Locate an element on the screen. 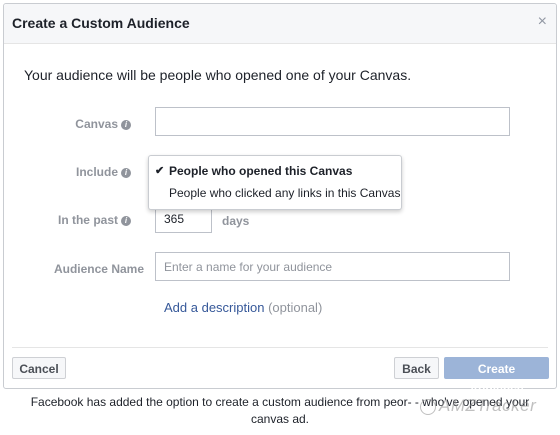 This screenshot has height=435, width=560. past-label-text: In the past is located at coordinates (87, 220).